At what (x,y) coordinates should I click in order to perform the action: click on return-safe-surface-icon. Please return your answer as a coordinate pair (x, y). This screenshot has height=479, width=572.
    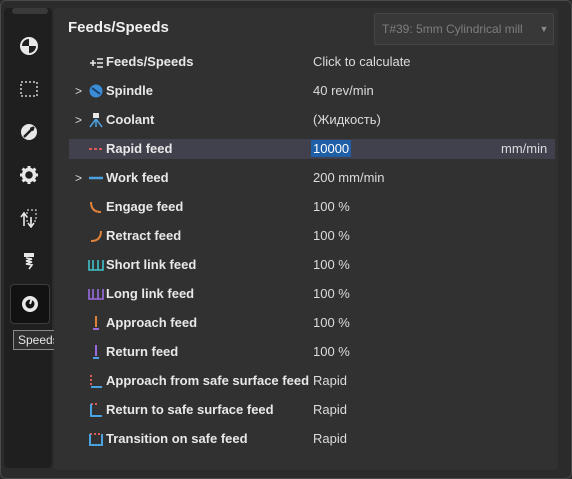
    Looking at the image, I should click on (96, 410).